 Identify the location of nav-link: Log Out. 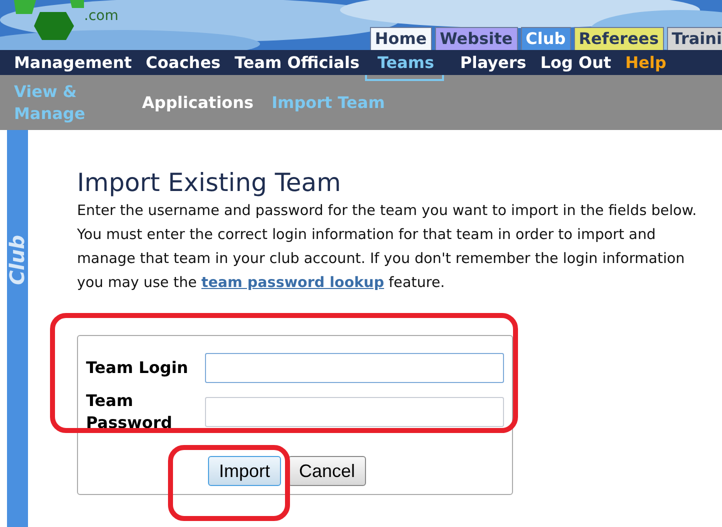
(576, 62).